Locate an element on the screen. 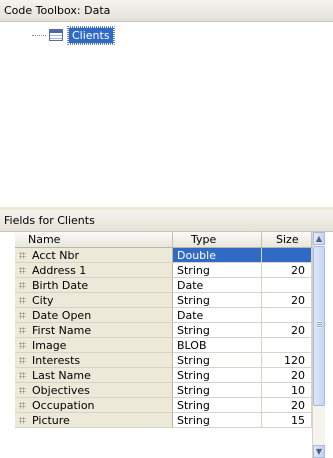 The image size is (333, 458). field-name: Date Open is located at coordinates (62, 315).